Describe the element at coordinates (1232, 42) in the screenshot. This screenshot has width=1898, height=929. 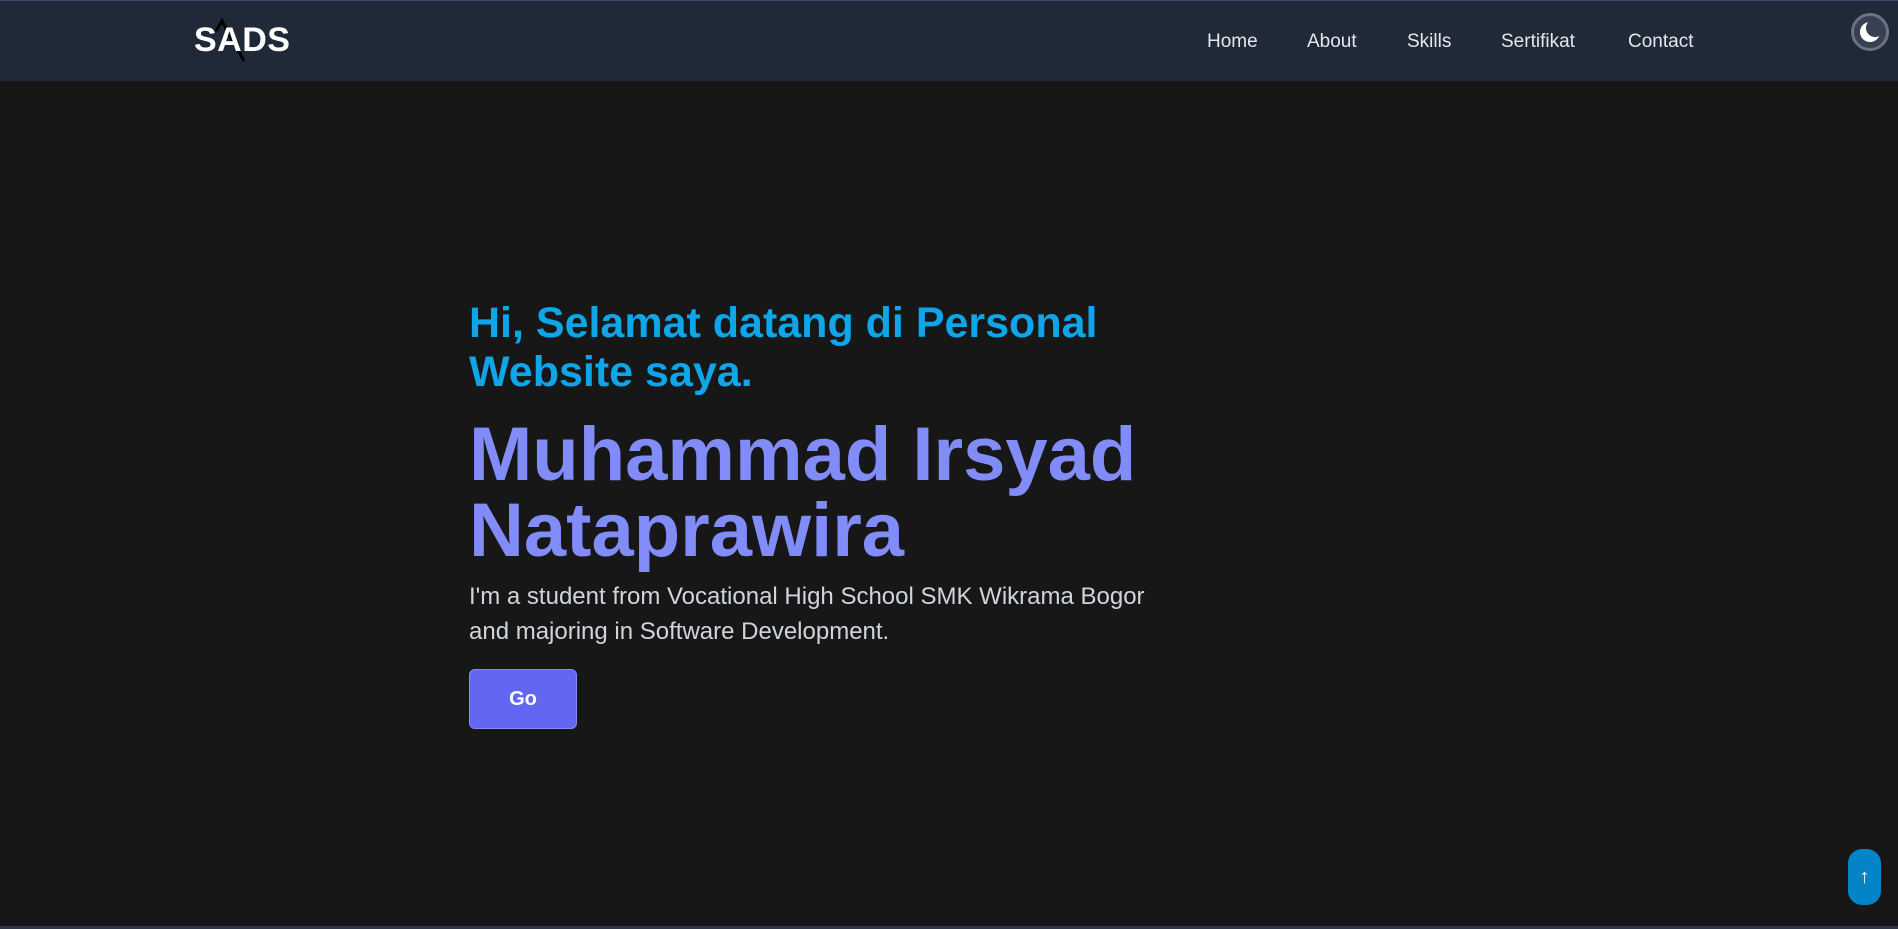
I see `nav-link-home: Home` at that location.